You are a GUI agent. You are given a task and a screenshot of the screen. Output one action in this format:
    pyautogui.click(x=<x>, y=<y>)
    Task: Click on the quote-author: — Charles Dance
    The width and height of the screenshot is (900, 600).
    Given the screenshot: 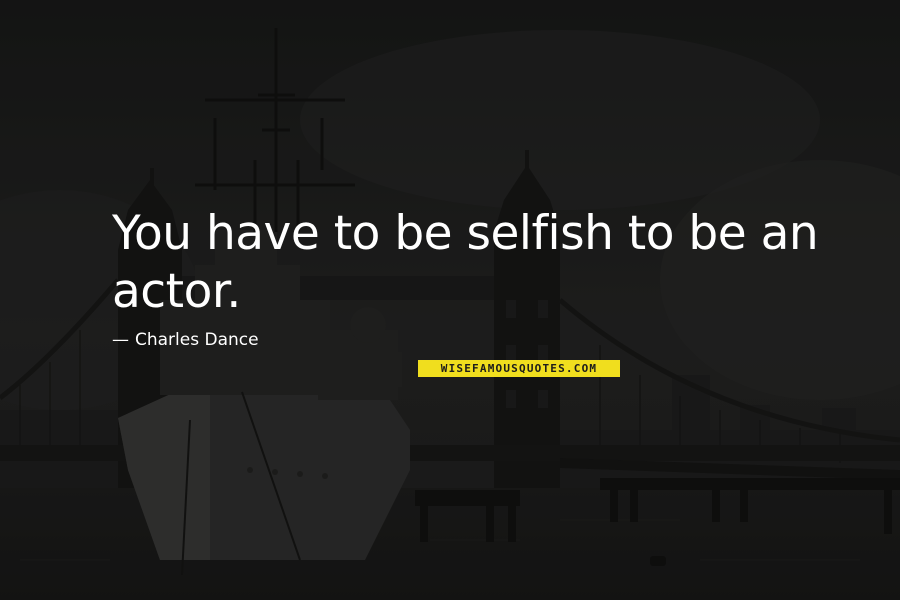 What is the action you would take?
    pyautogui.click(x=185, y=340)
    